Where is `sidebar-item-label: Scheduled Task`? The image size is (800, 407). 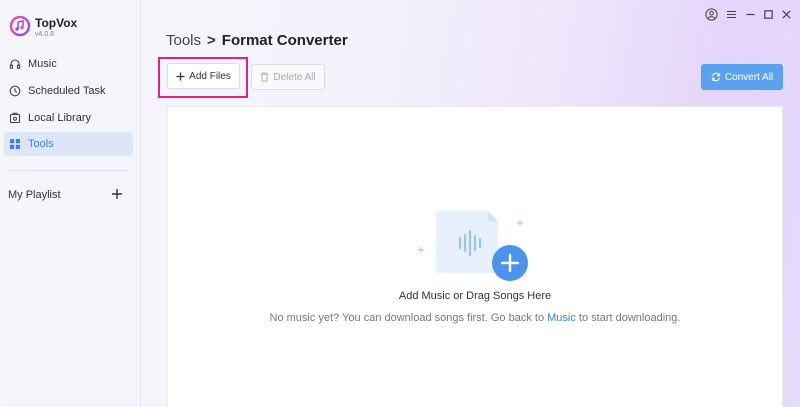 sidebar-item-label: Scheduled Task is located at coordinates (67, 91).